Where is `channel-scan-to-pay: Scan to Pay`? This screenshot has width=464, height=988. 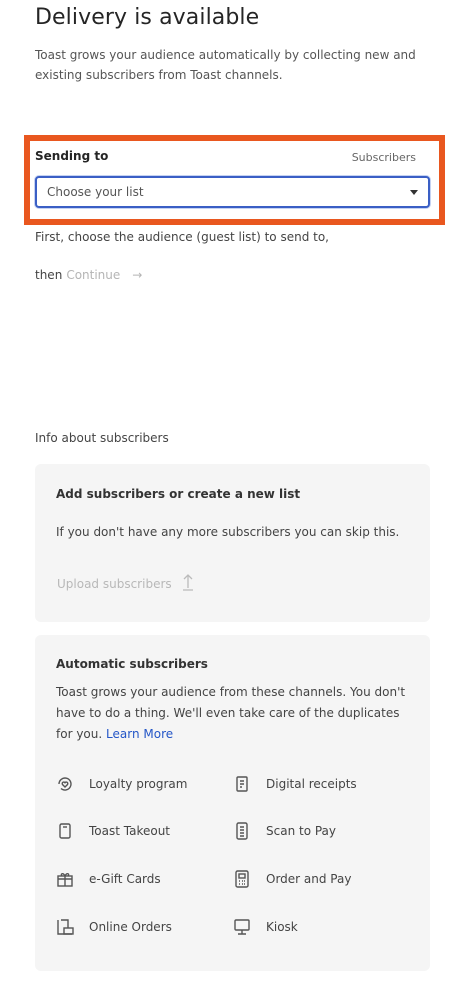
channel-scan-to-pay: Scan to Pay is located at coordinates (284, 831).